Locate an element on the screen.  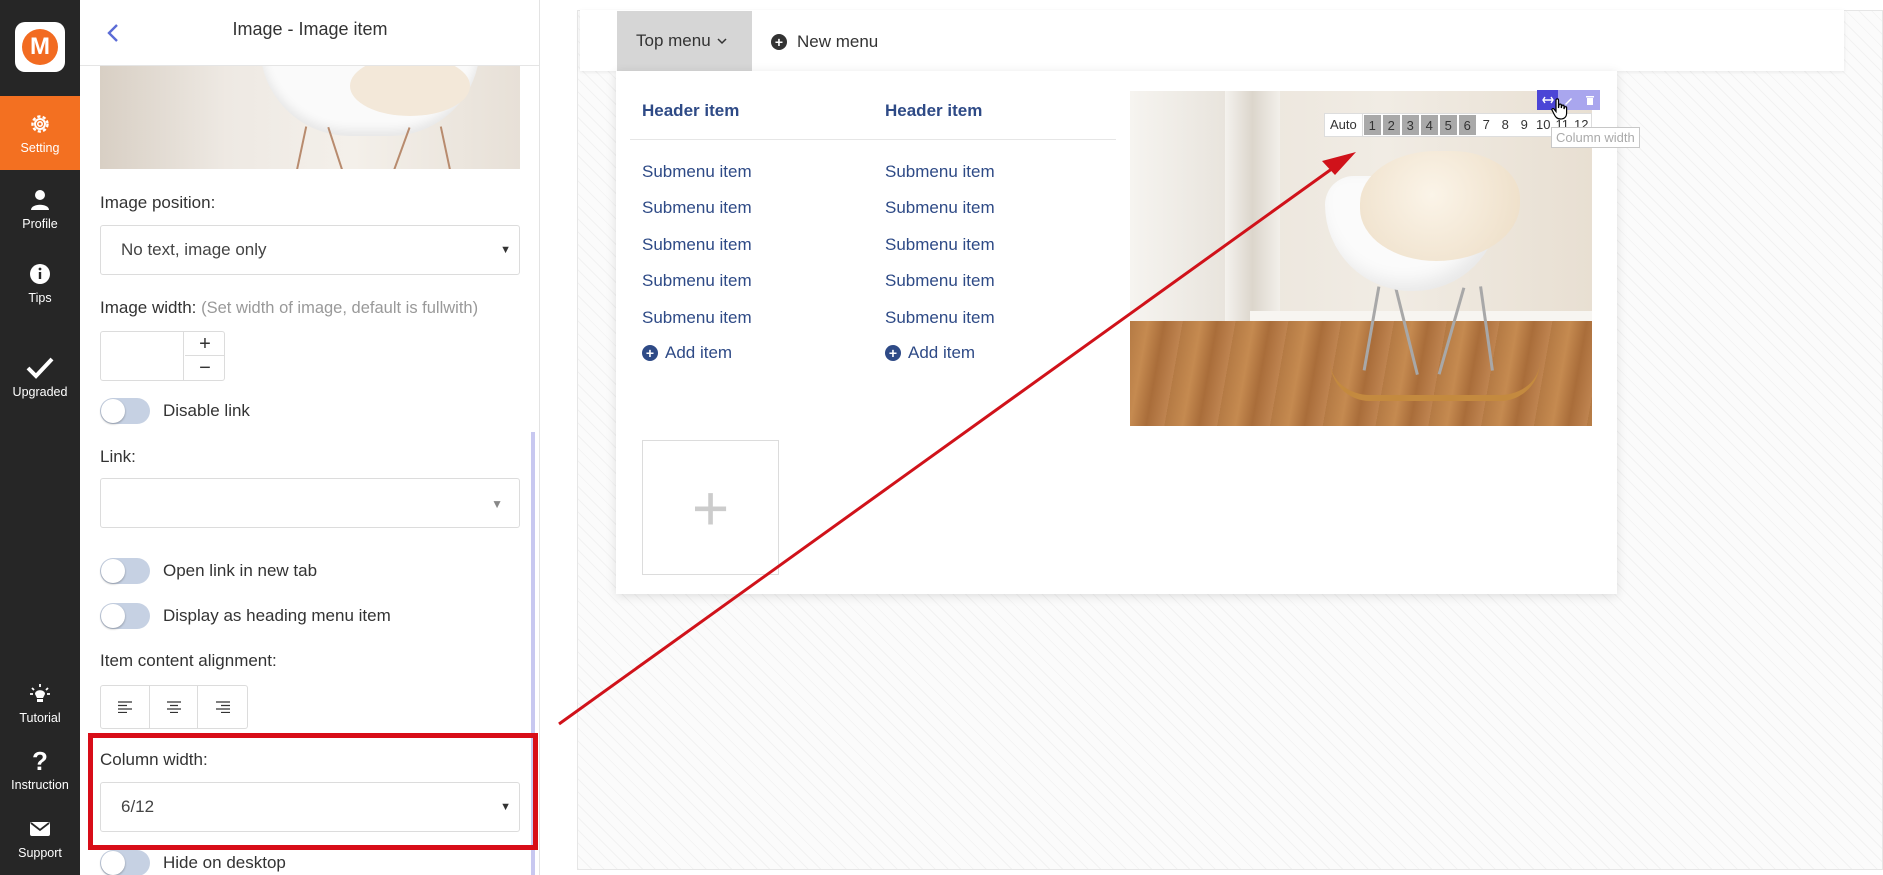
header-item-col2: Header item is located at coordinates (933, 111).